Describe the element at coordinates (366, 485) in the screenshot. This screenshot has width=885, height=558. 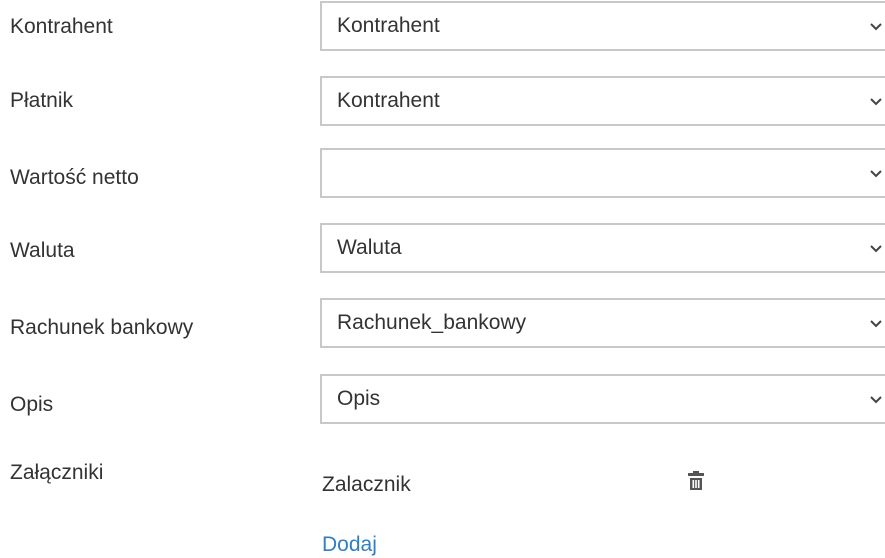
I see `attachment-name: Zalacznik` at that location.